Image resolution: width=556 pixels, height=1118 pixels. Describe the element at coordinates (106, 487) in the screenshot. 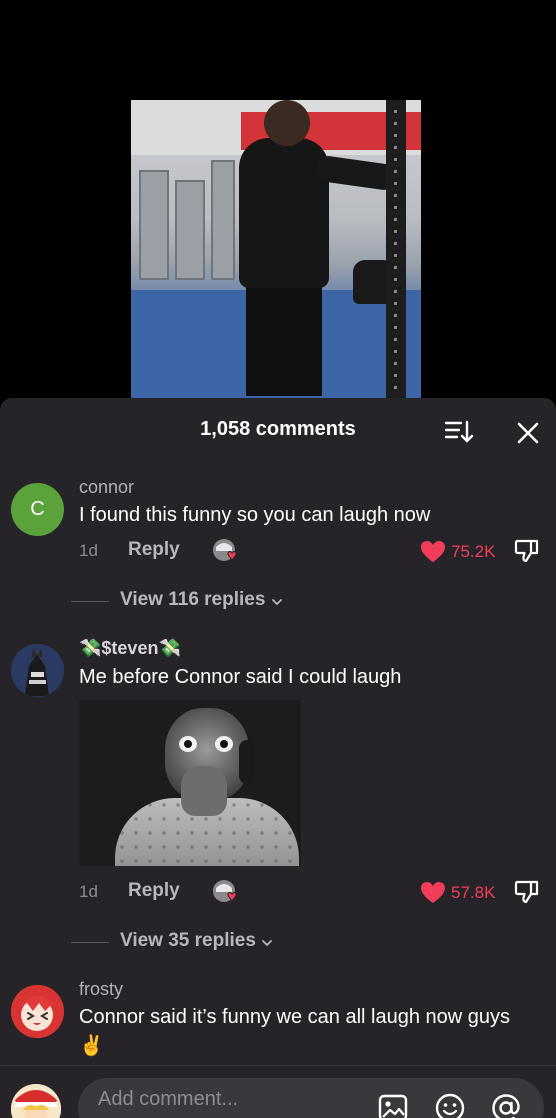

I see `comment-username: connor` at that location.